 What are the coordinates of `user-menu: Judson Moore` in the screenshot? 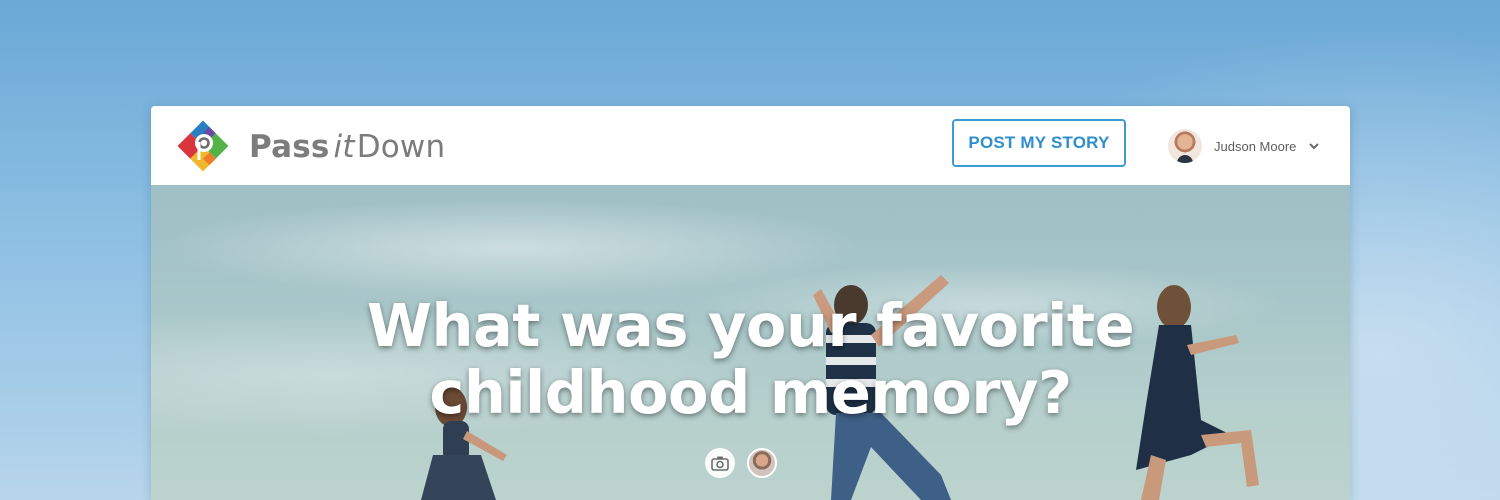 It's located at (1244, 146).